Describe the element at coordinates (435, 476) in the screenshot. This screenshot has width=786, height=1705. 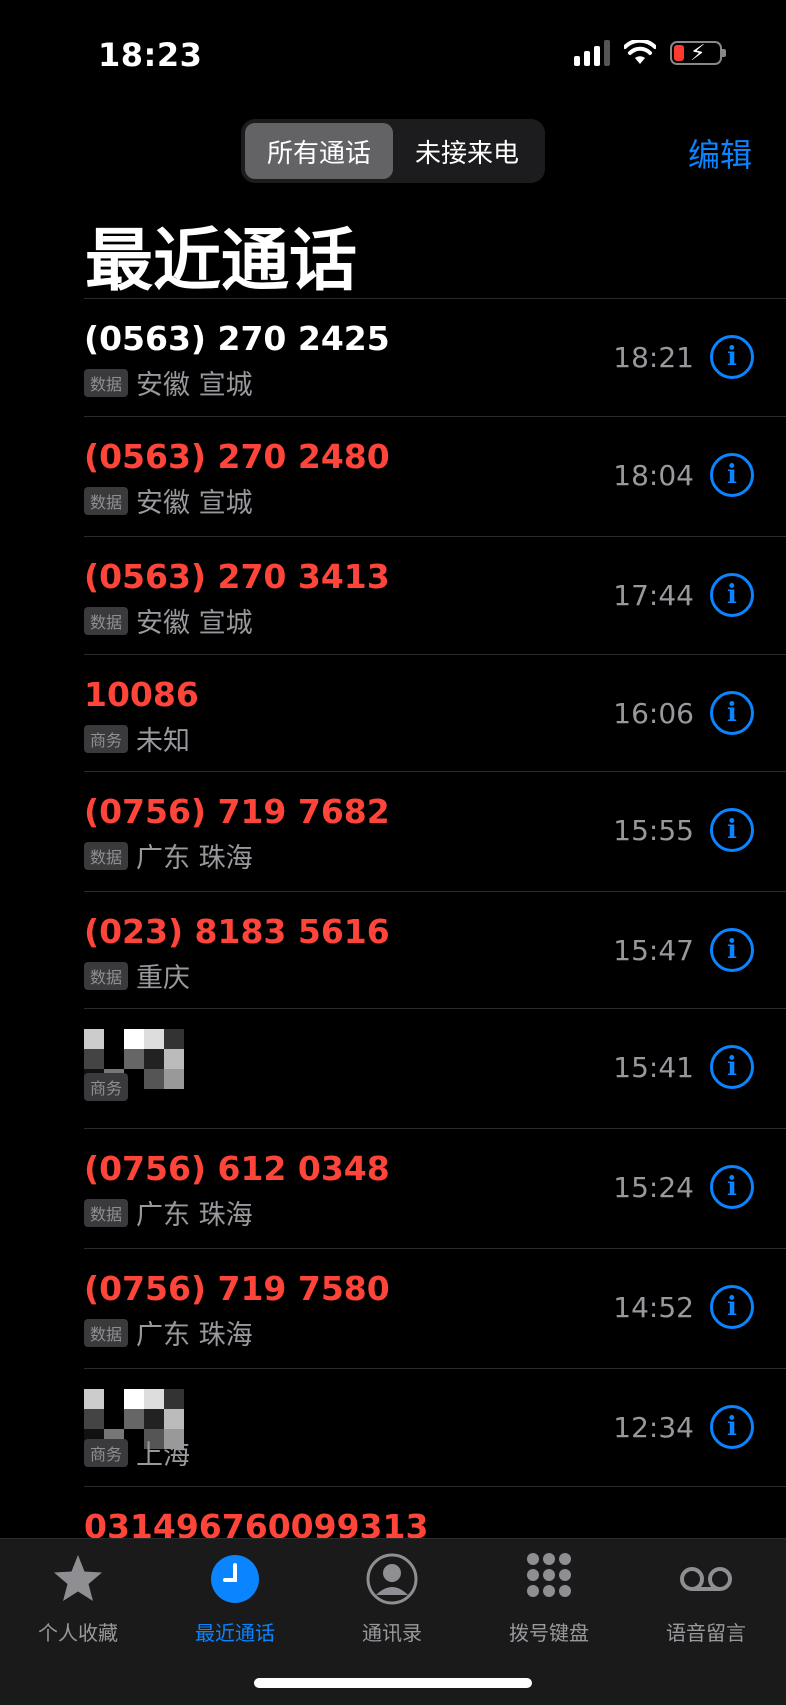
I see `call-row: (0563) 270 2480 数据 安徽 宣城 18:04 i` at that location.